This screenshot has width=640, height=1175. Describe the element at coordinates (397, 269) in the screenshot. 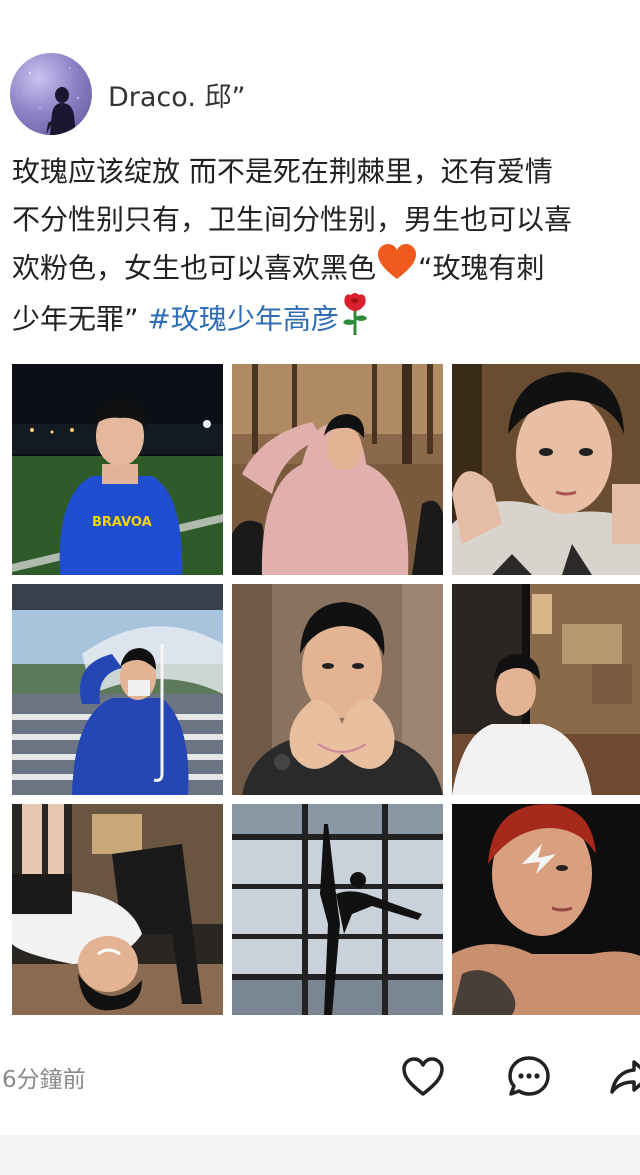

I see `orange-heart-emoji` at that location.